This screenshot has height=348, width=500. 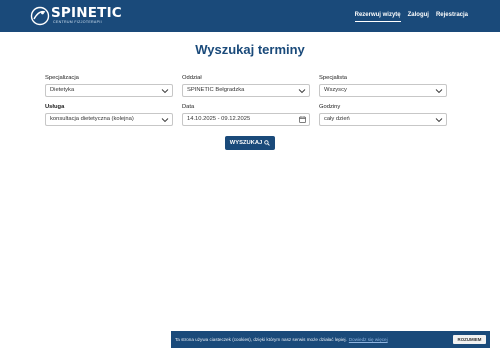 I want to click on usluga-label: Usługa, so click(x=55, y=107).